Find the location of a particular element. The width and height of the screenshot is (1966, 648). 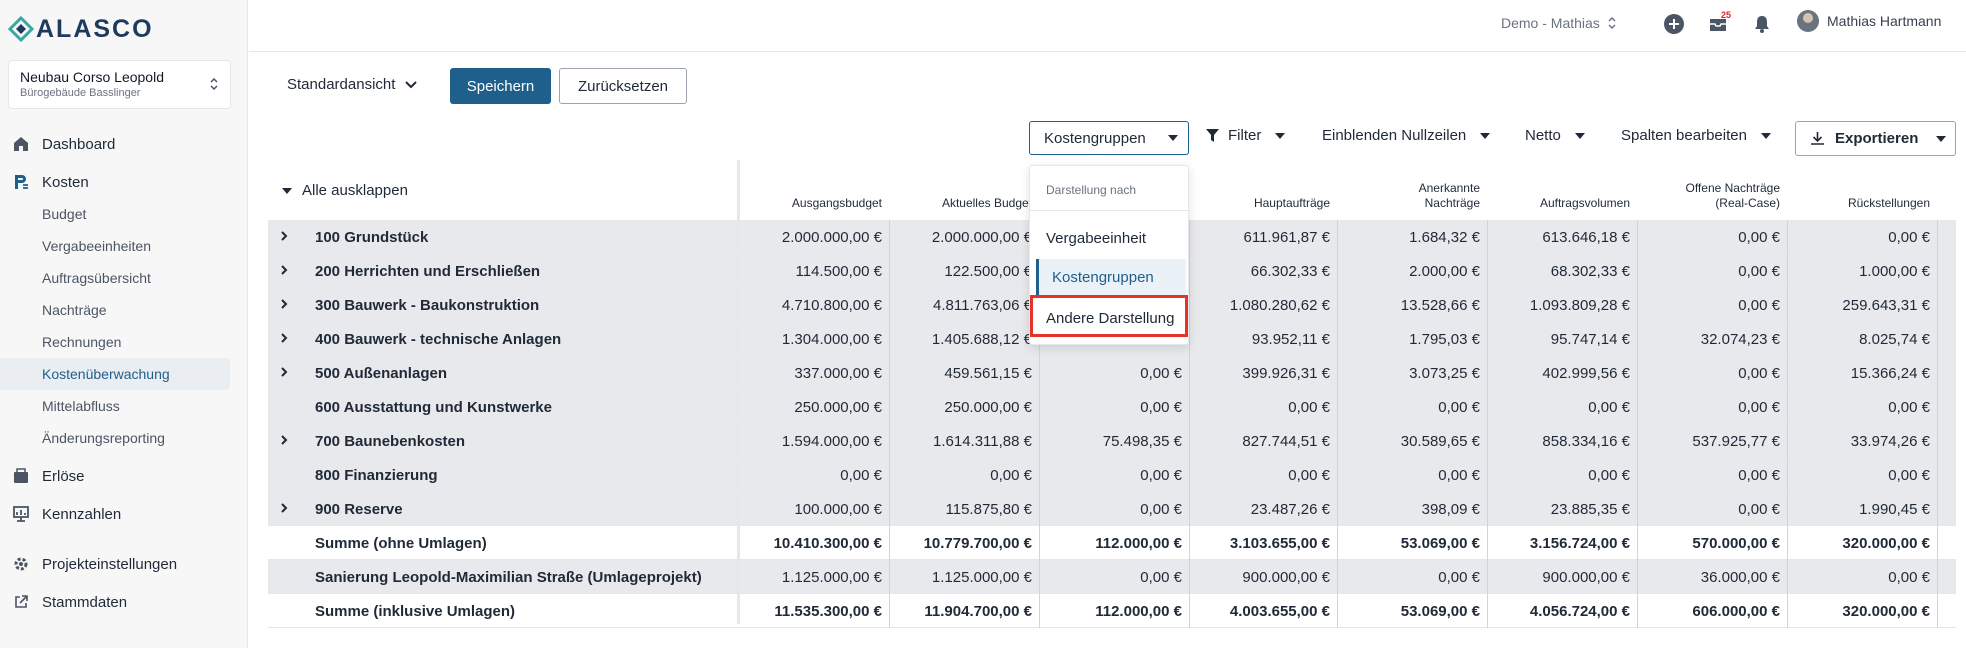

sidebar-item-dashboard: Dashboard is located at coordinates (124, 144).